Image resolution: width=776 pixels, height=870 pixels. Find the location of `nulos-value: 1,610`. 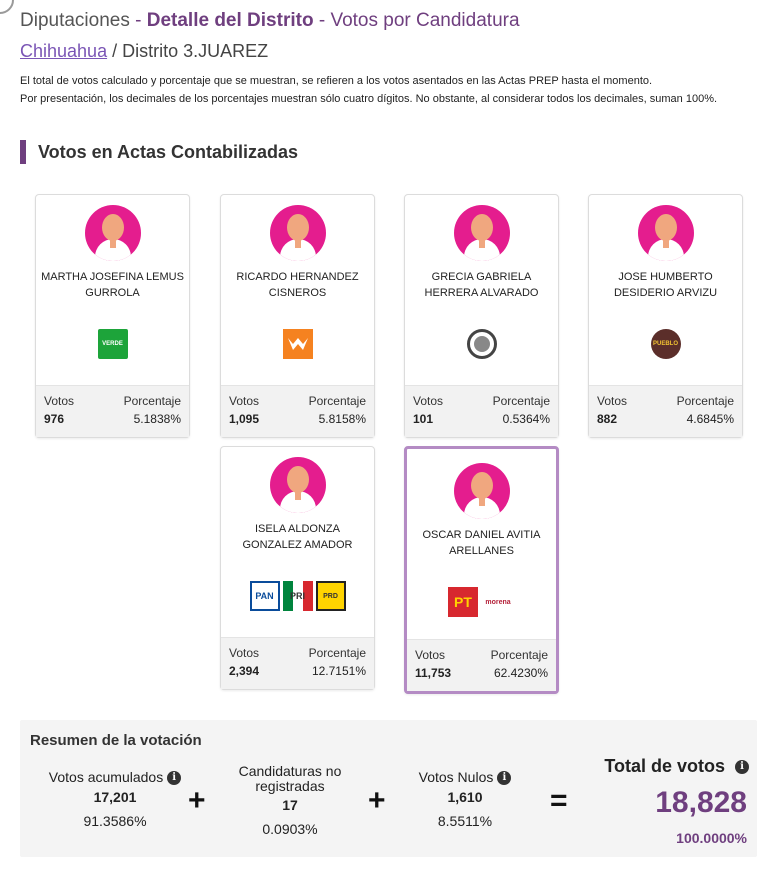

nulos-value: 1,610 is located at coordinates (465, 797).